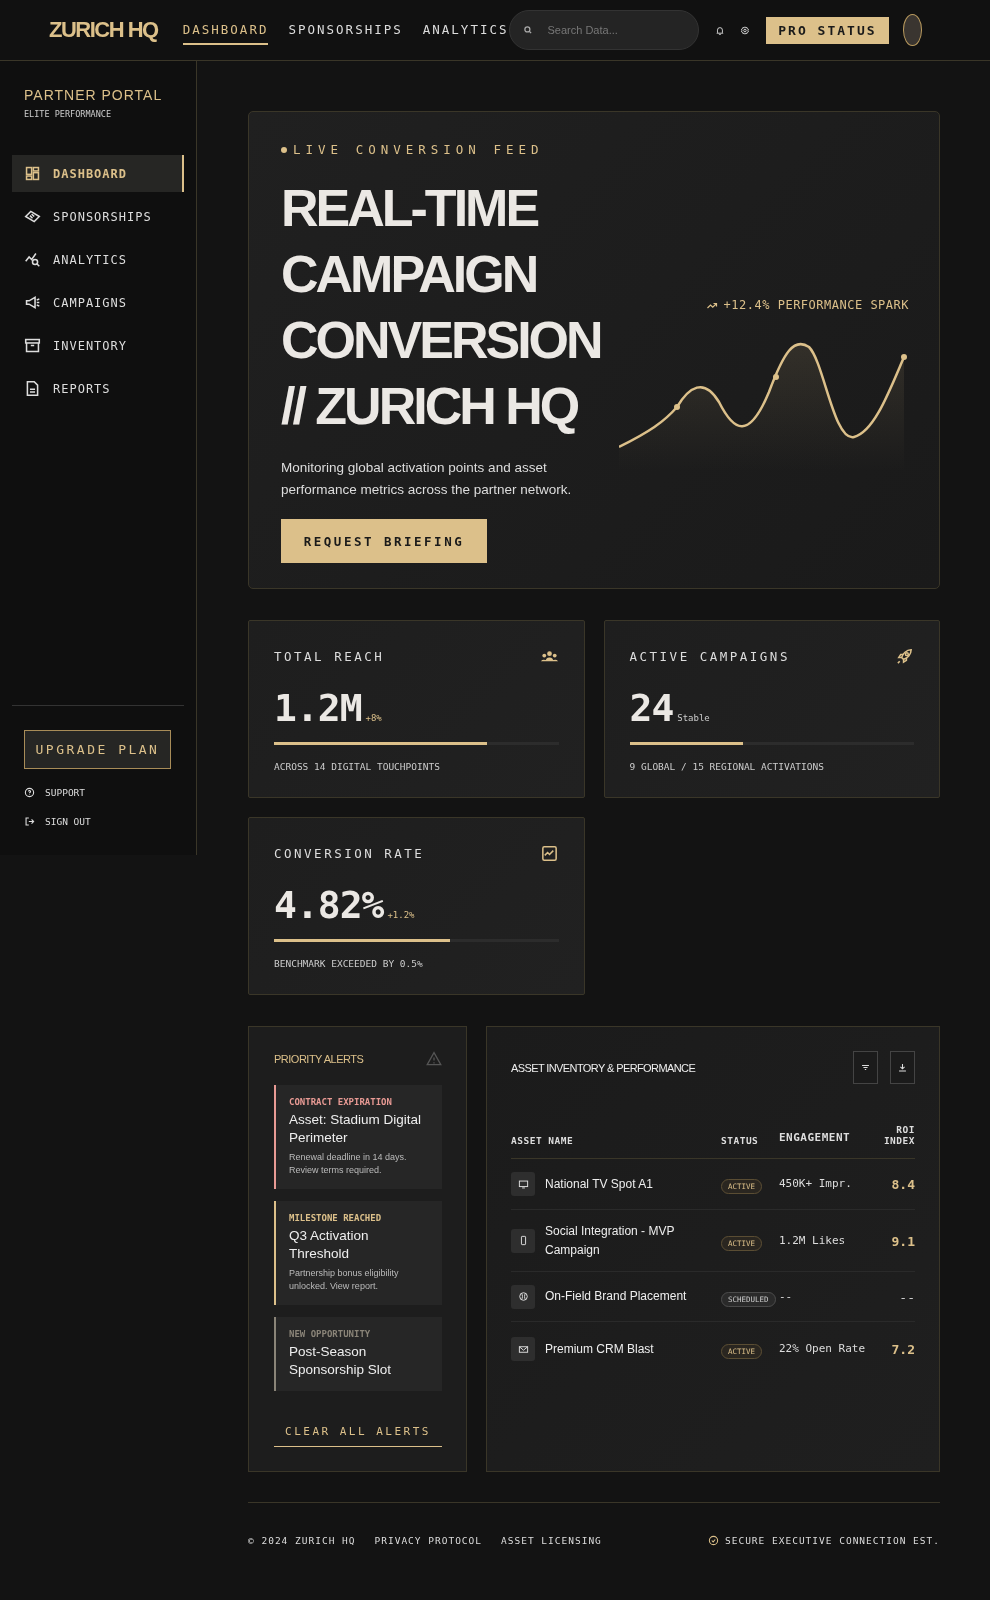 The width and height of the screenshot is (990, 1600). What do you see at coordinates (727, 766) in the screenshot?
I see `stat-caption: 9 GLOBAL / 15 REGIONAL ACTIVATIONS` at bounding box center [727, 766].